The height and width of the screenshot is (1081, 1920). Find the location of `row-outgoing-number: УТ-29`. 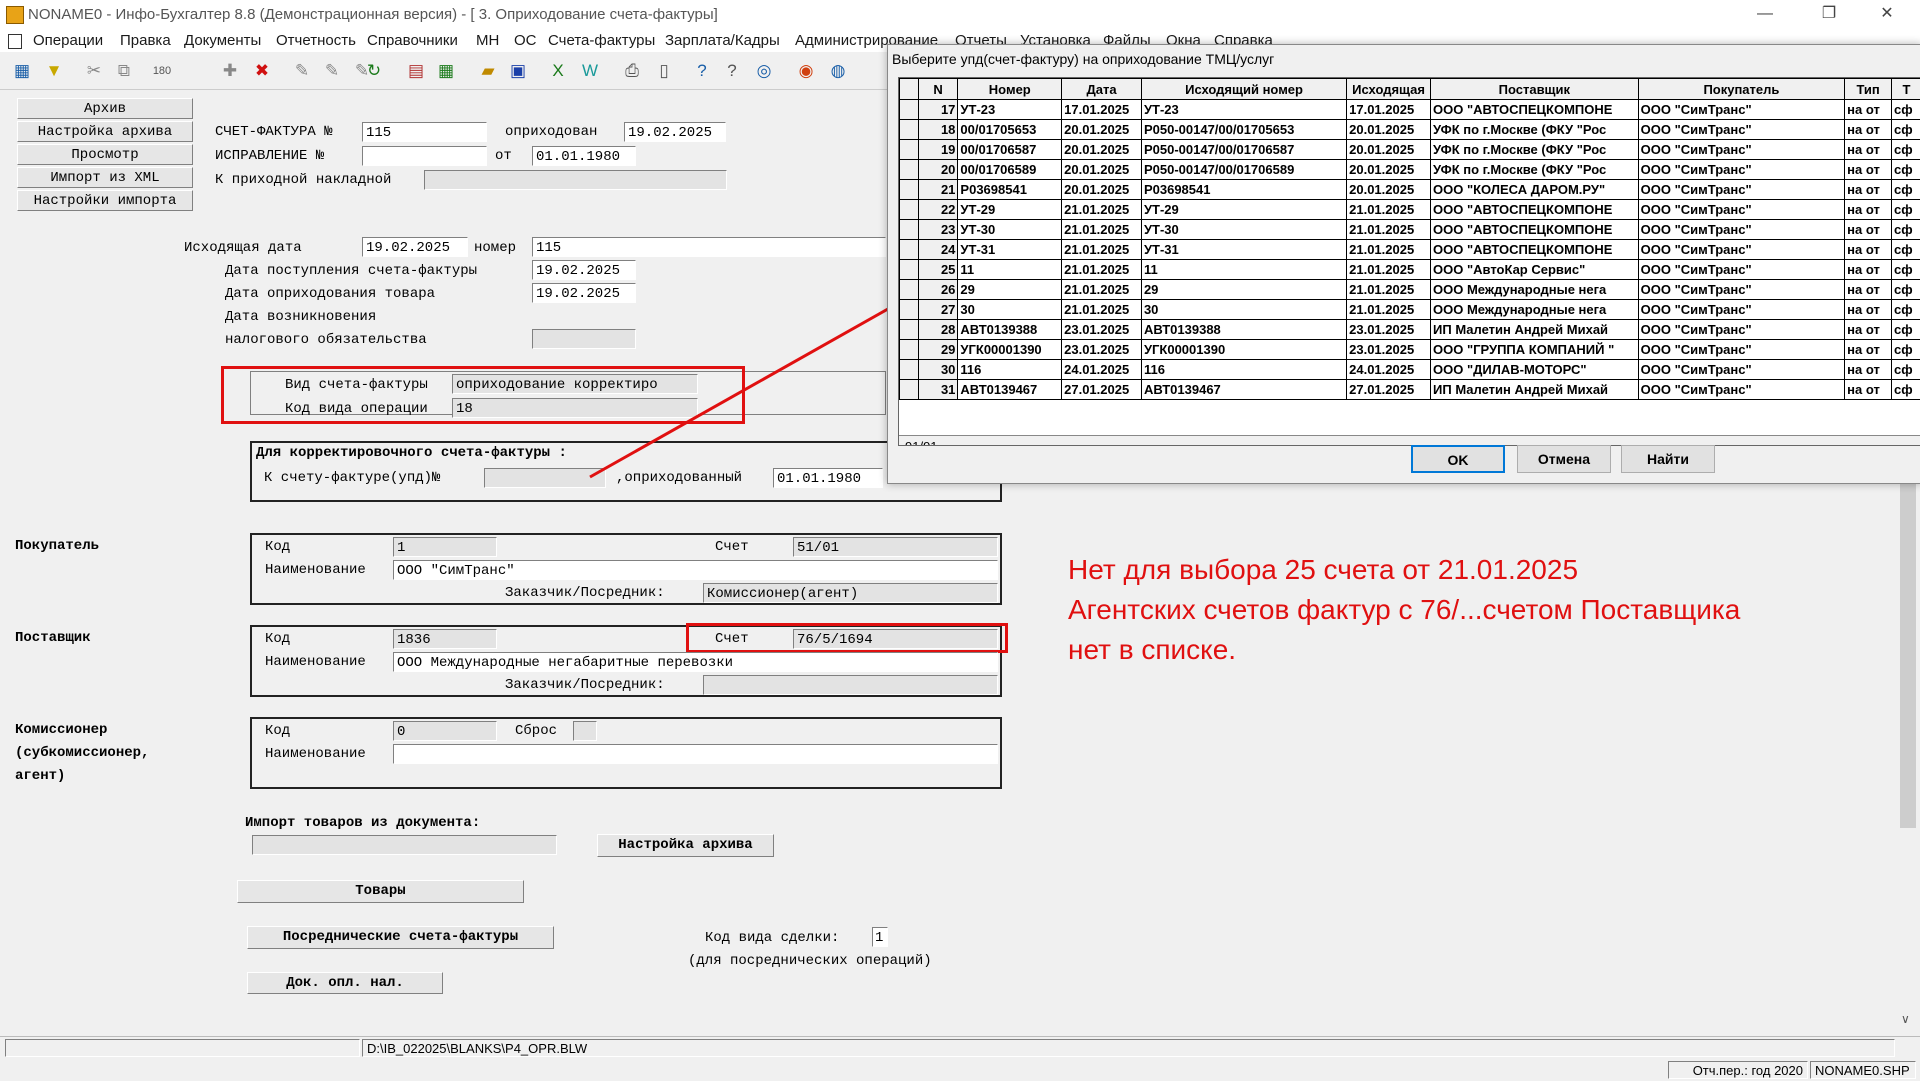

row-outgoing-number: УТ-29 is located at coordinates (1243, 210).